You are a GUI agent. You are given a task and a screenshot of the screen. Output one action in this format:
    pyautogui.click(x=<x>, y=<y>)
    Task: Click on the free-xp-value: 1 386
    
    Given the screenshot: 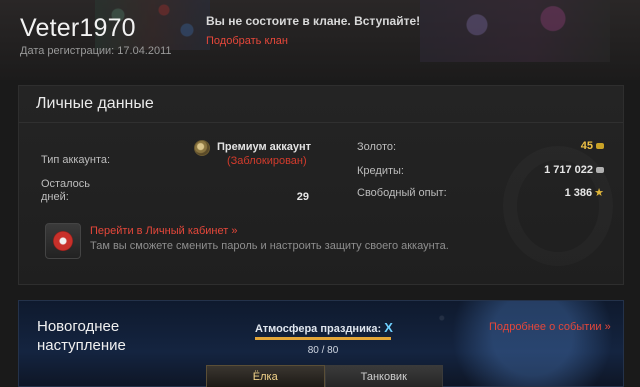 What is the action you would take?
    pyautogui.click(x=578, y=193)
    